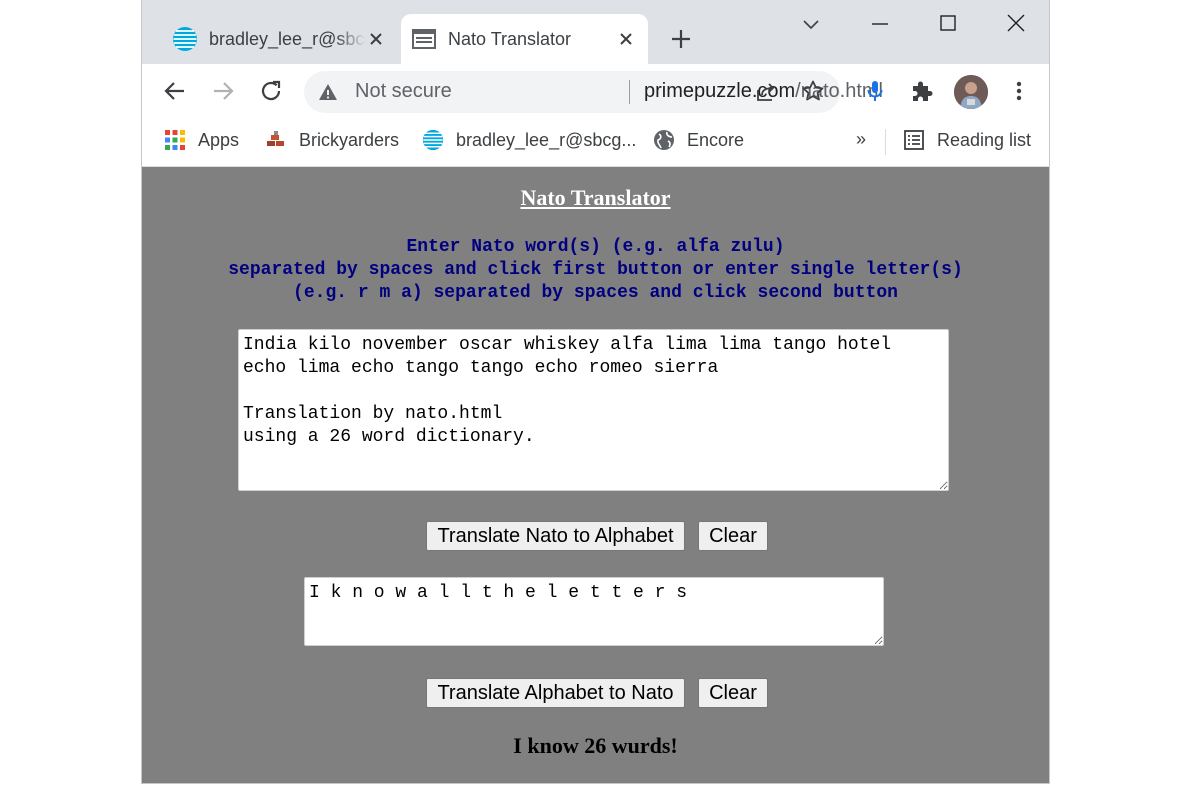 This screenshot has height=785, width=1191. I want to click on reading-list-button: Reading list, so click(967, 140).